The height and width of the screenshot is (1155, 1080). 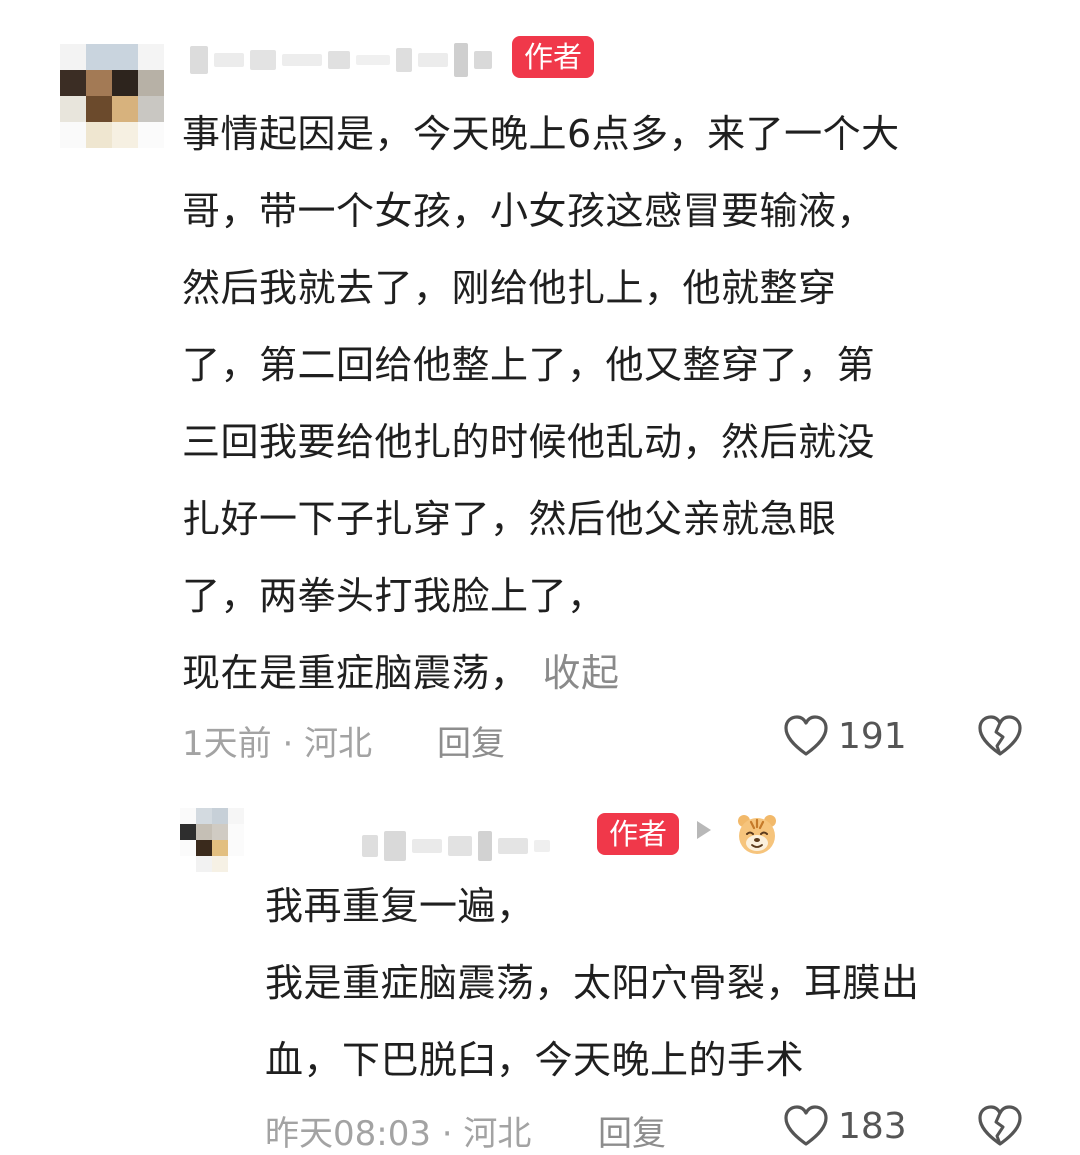 I want to click on like-count: 191, so click(x=872, y=736).